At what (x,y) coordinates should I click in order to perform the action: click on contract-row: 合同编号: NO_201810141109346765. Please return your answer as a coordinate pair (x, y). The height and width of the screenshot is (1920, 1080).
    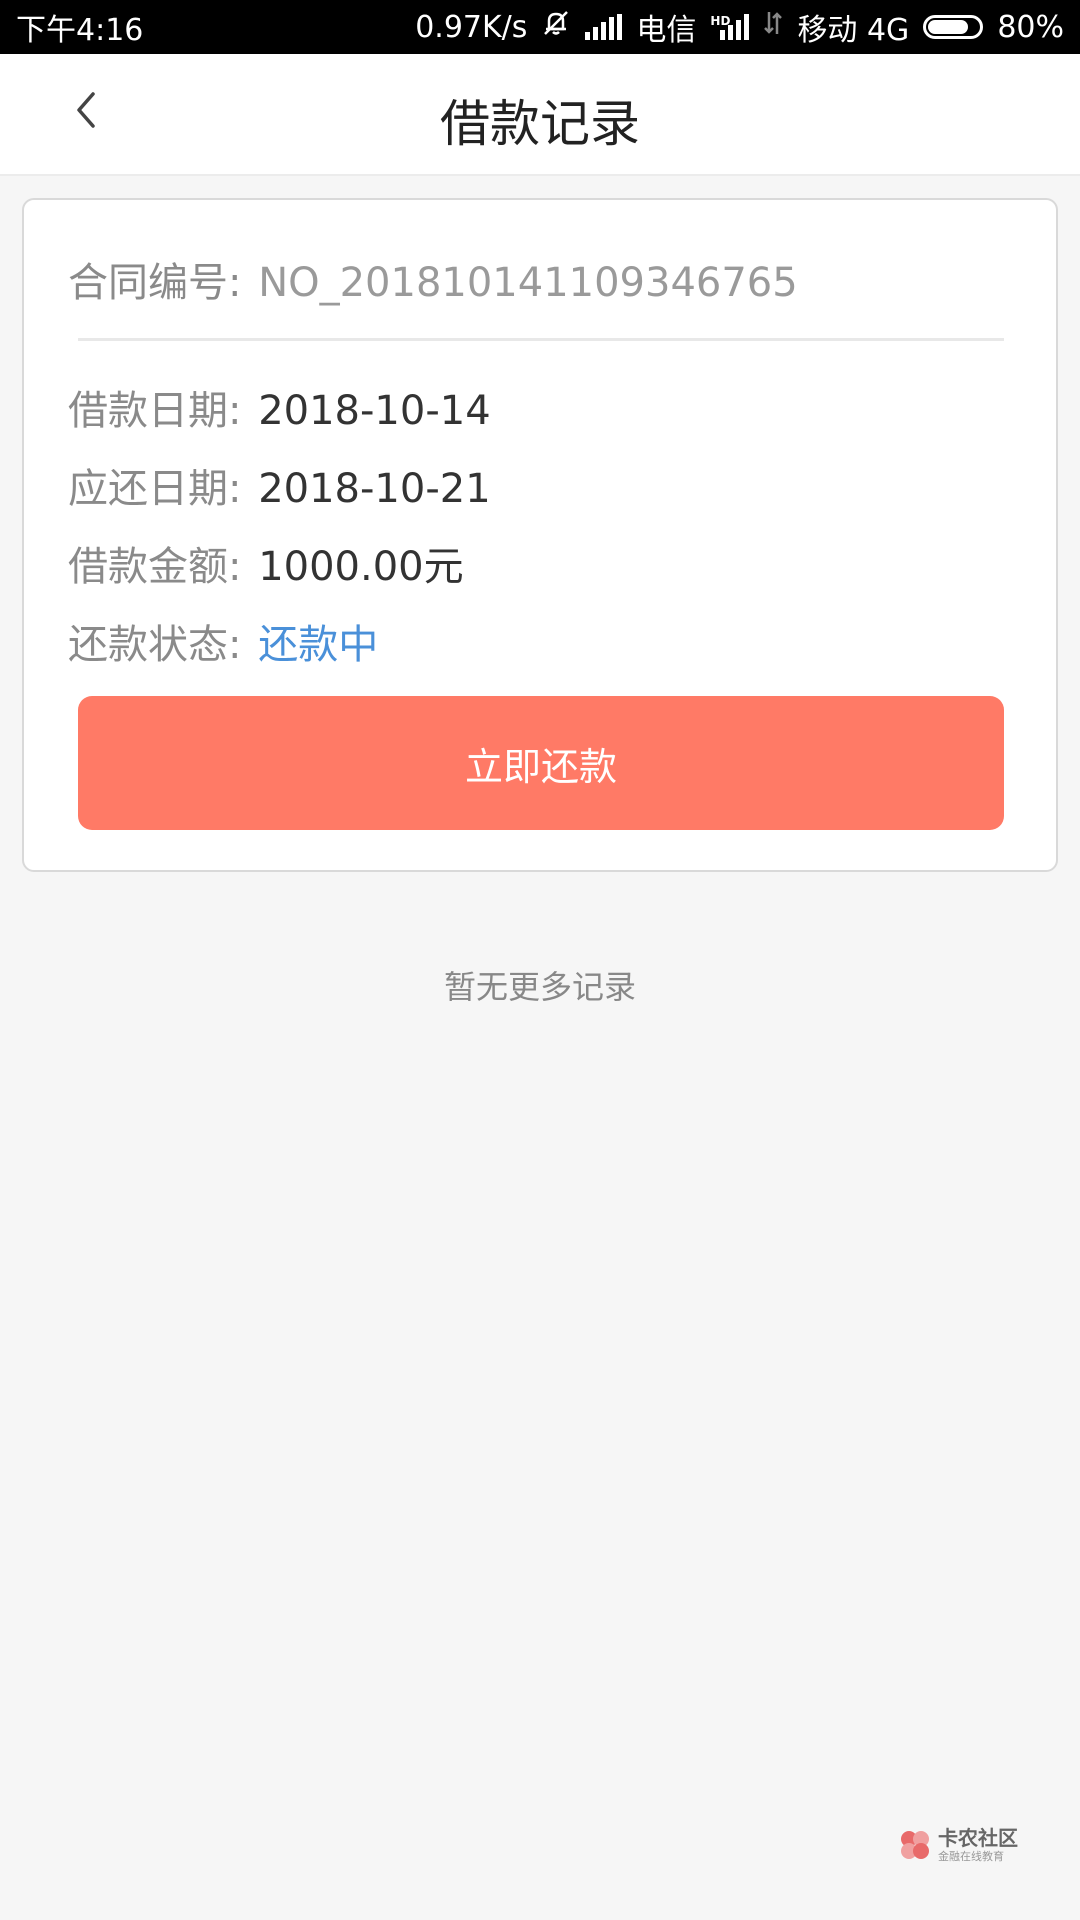
    Looking at the image, I should click on (433, 279).